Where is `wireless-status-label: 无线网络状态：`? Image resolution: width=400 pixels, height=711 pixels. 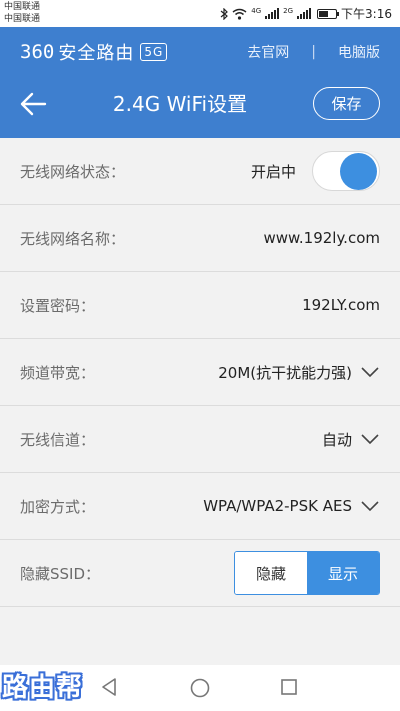
wireless-status-label: 无线网络状态： is located at coordinates (73, 171).